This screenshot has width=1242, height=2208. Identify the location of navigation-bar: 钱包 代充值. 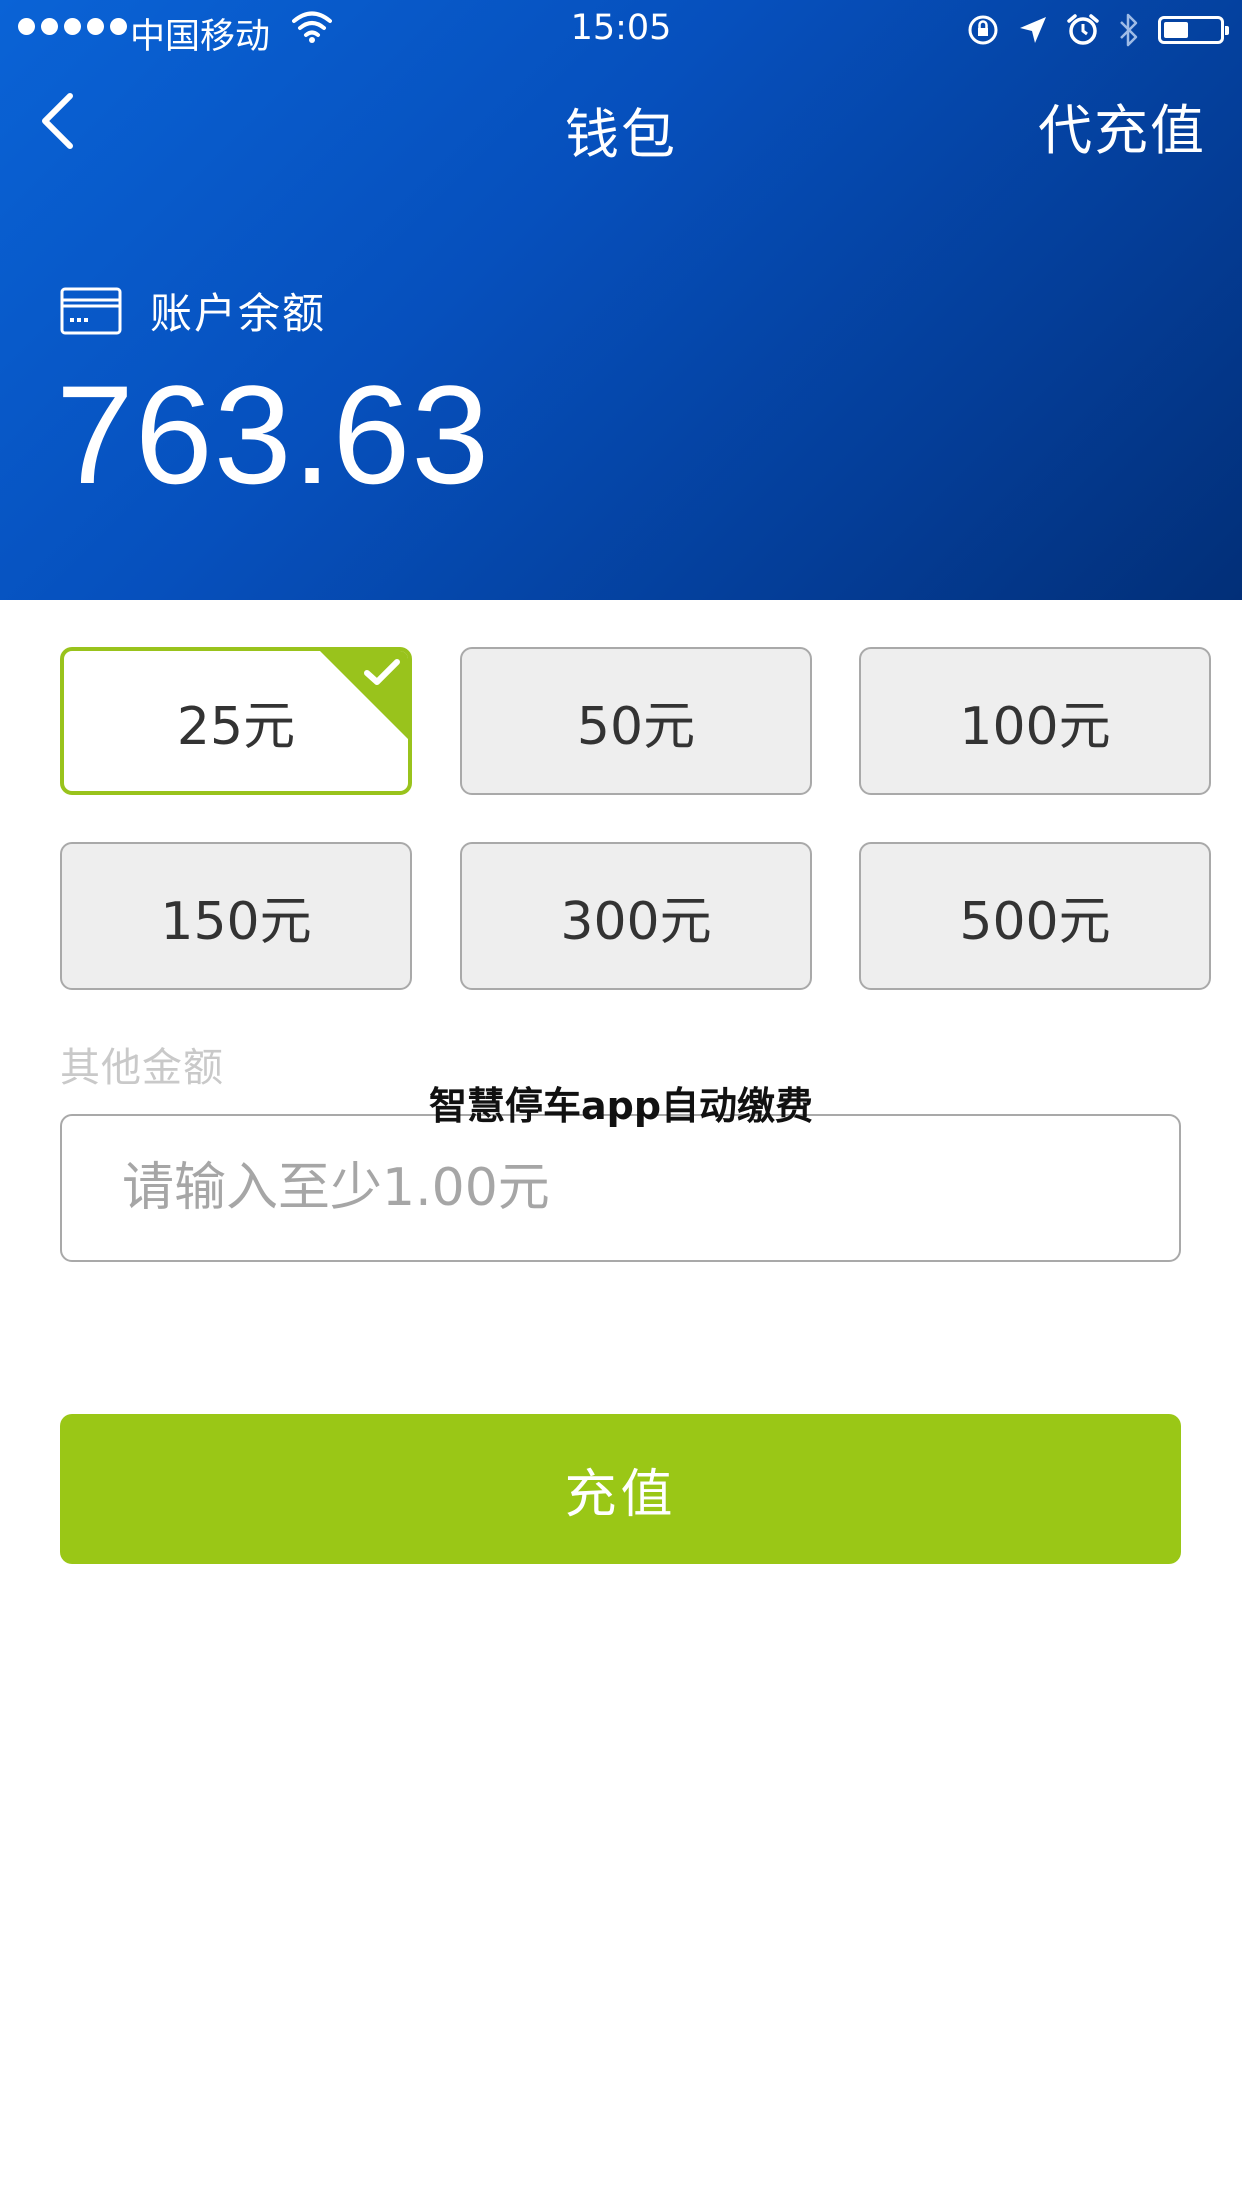
(621, 120).